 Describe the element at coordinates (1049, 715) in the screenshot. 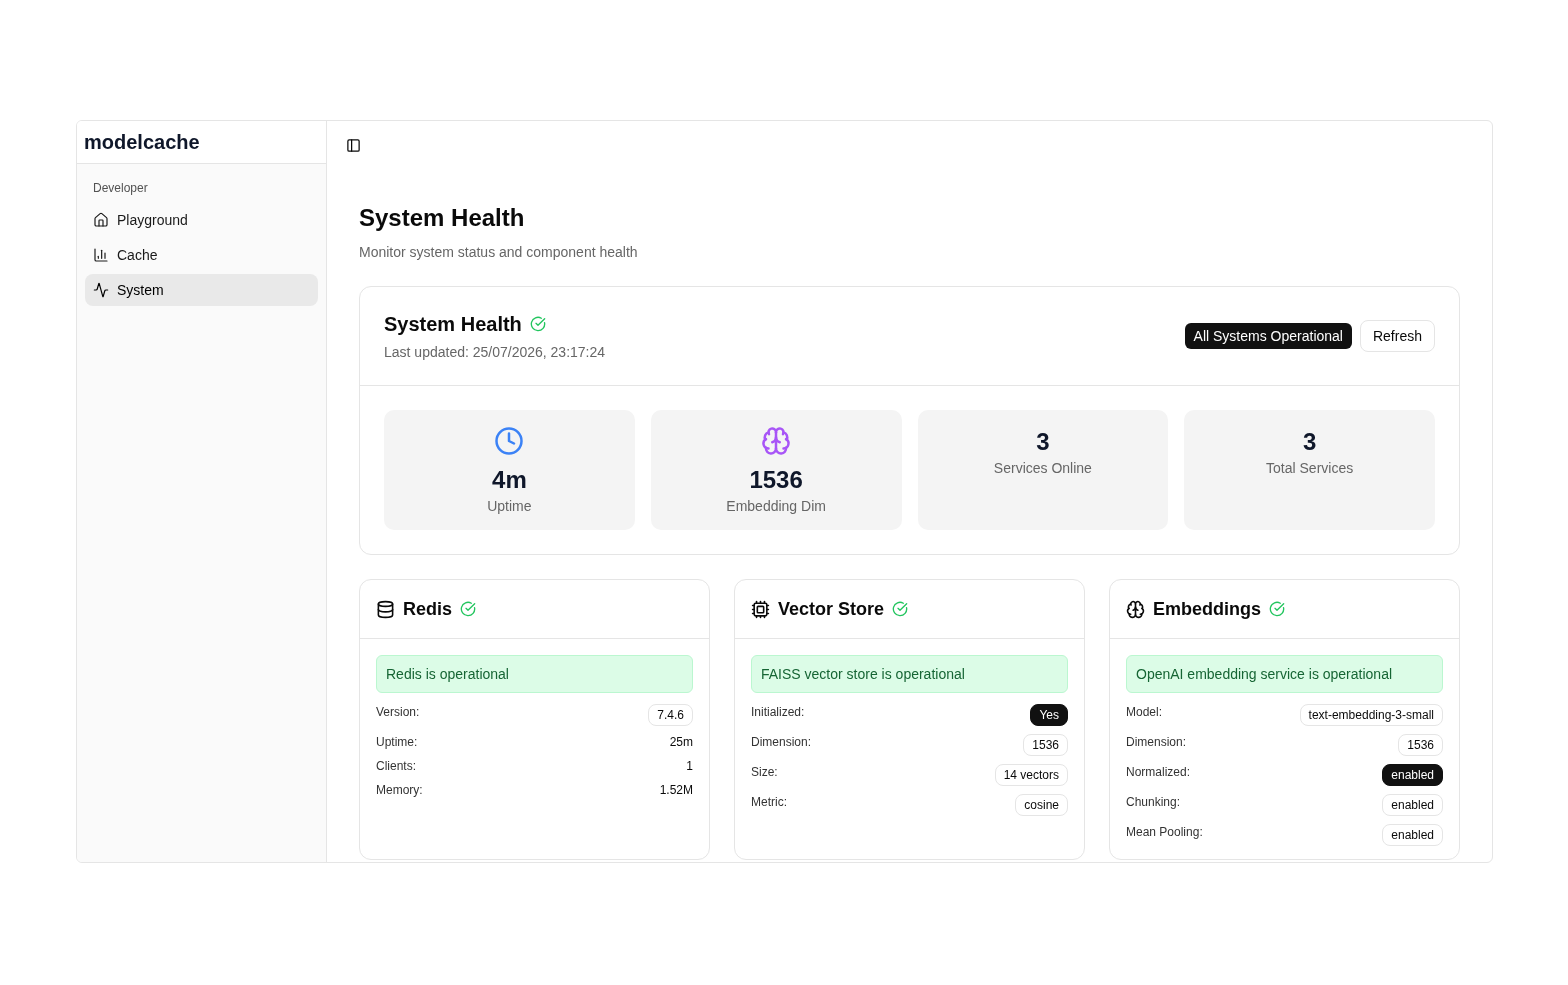

I see `value-badge: Yes` at that location.